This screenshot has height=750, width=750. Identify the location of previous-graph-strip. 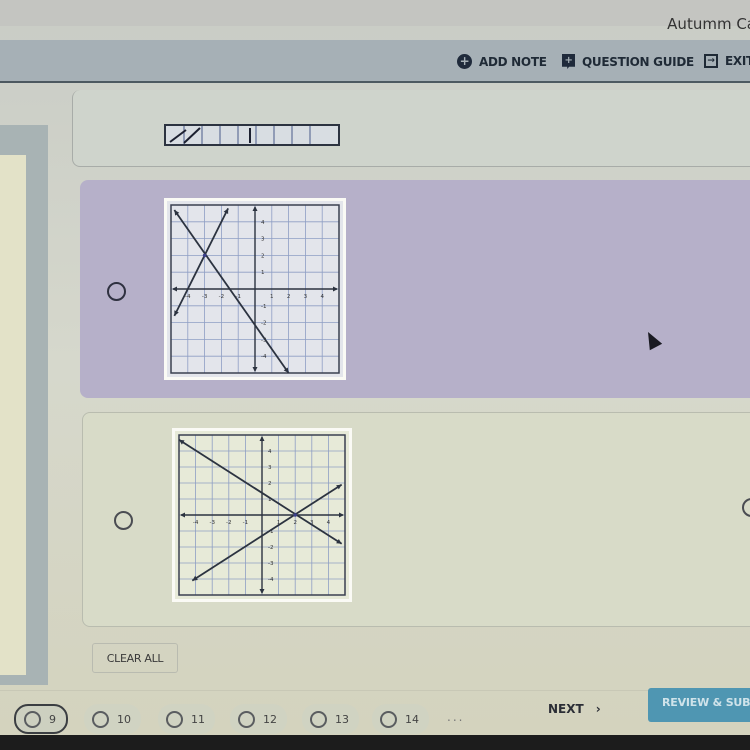
(252, 135).